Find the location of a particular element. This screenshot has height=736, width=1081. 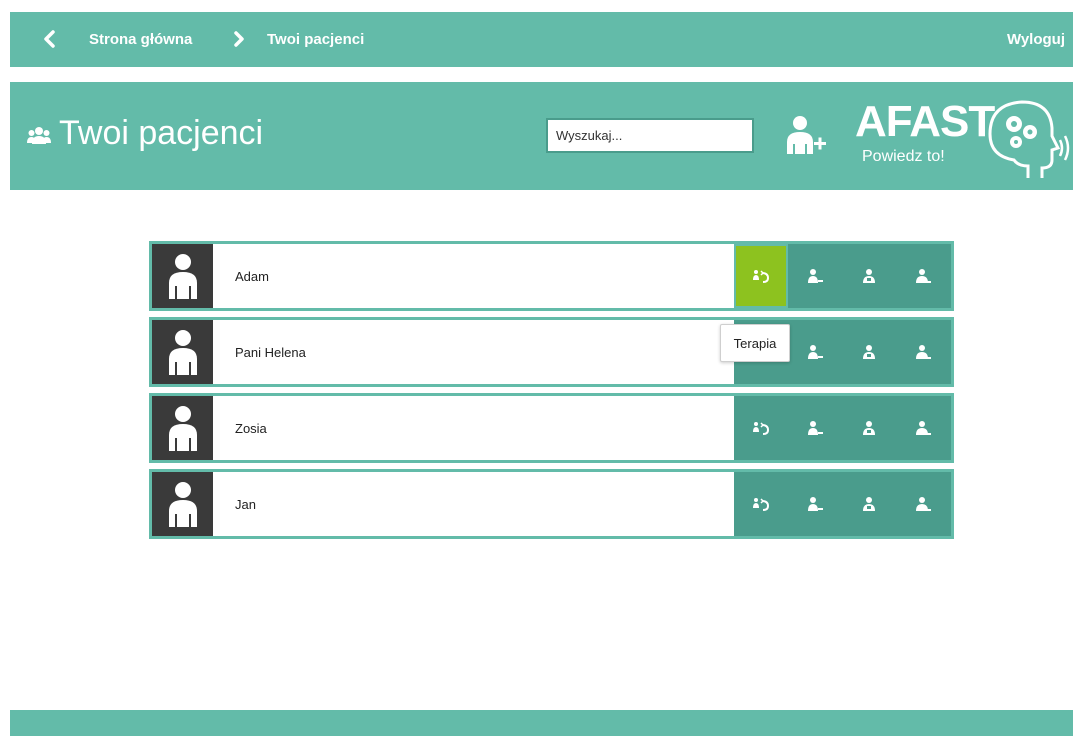

group-users-icon is located at coordinates (39, 135).